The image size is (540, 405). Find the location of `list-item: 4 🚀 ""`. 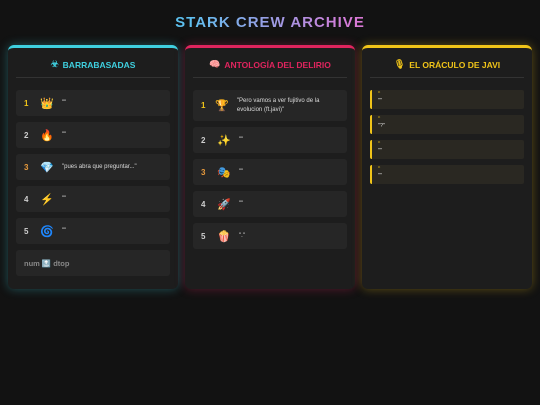

list-item: 4 🚀 "" is located at coordinates (270, 204).